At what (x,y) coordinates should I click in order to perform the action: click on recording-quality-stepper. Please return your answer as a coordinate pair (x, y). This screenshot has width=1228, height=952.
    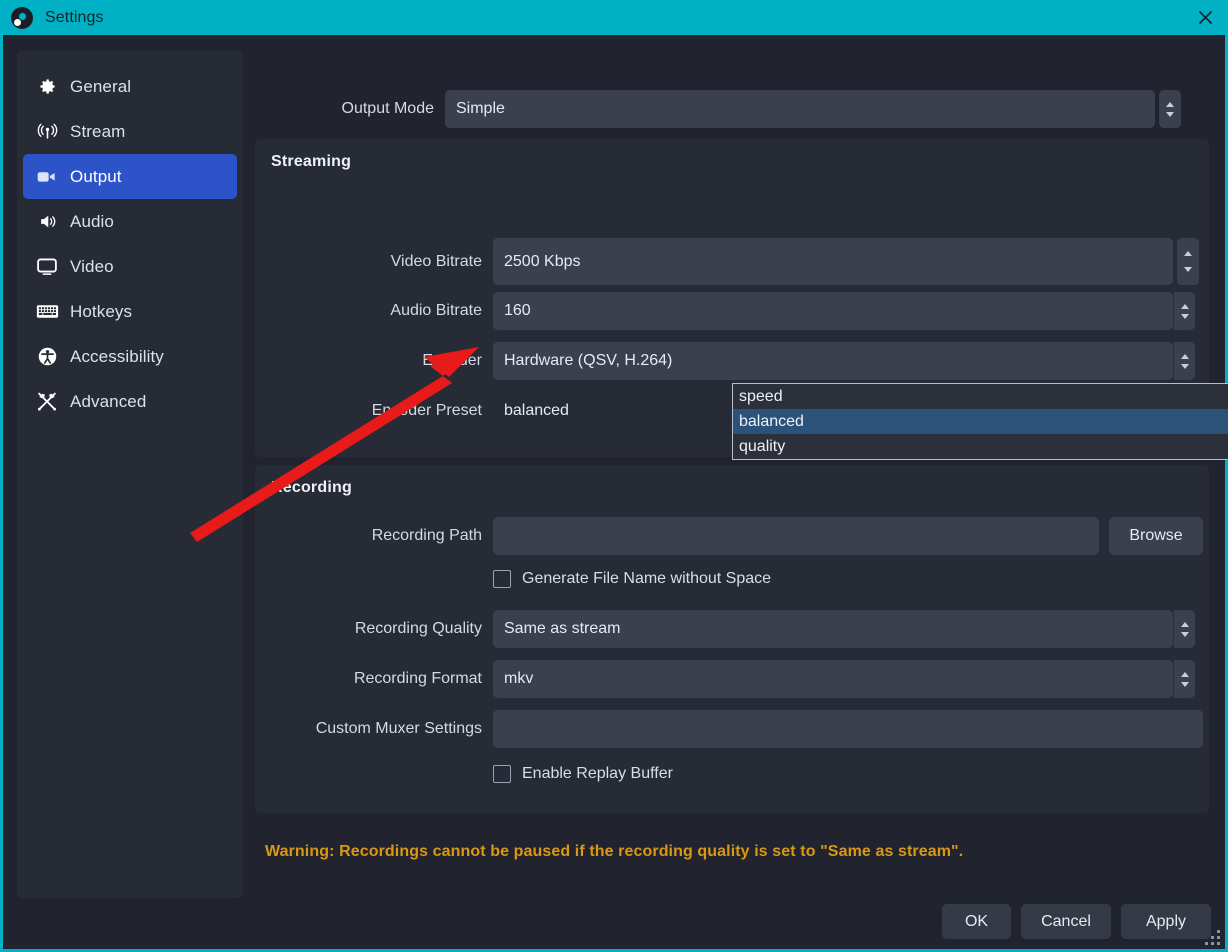
    Looking at the image, I should click on (1184, 629).